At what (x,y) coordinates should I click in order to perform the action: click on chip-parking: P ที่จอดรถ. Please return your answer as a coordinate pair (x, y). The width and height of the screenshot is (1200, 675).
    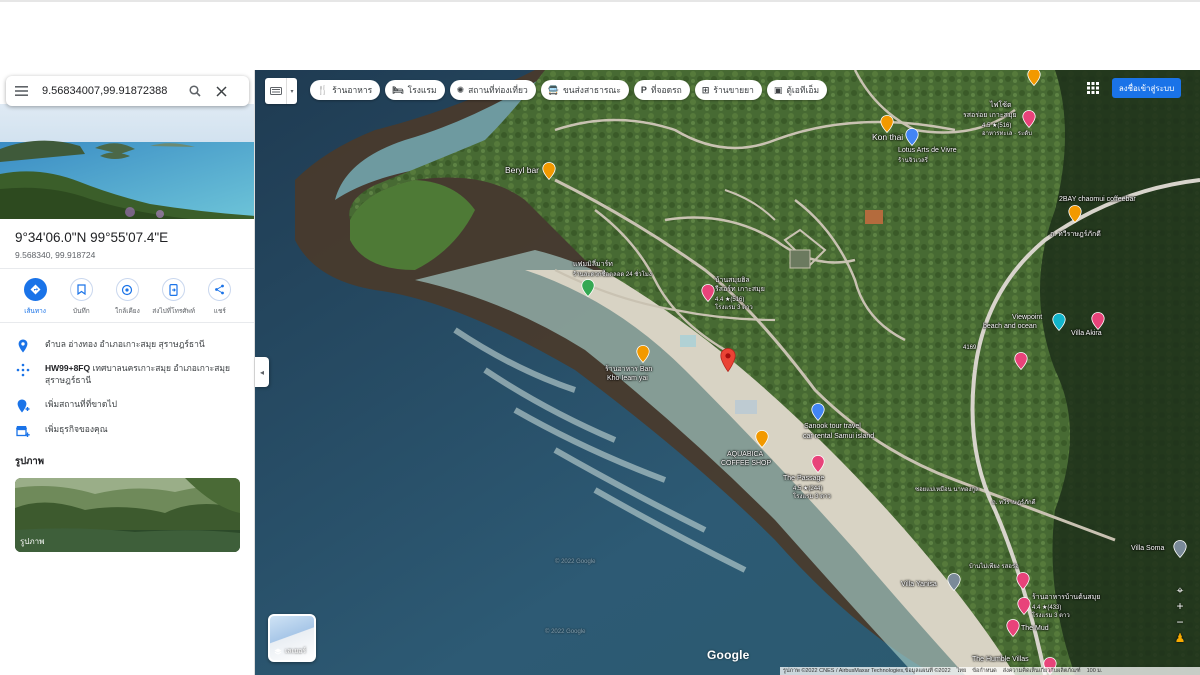
    Looking at the image, I should click on (661, 90).